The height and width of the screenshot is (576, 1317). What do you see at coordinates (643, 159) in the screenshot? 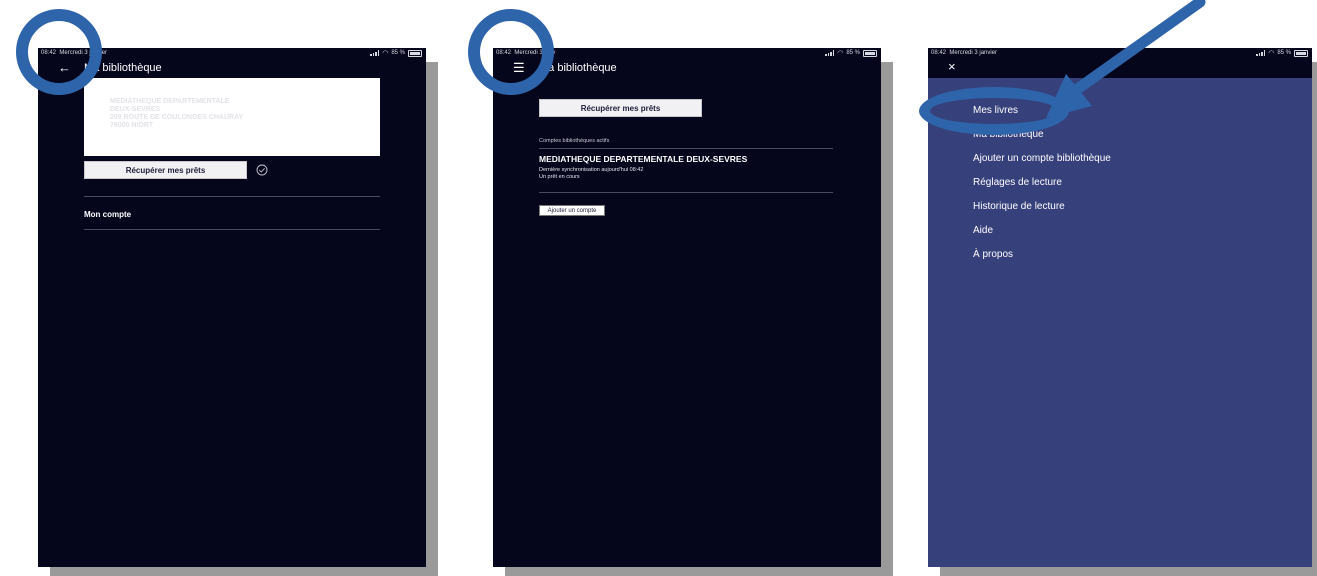
I see `library-name: MEDIATHEQUE DEPARTEMENTALE DEUX-SEVRES` at bounding box center [643, 159].